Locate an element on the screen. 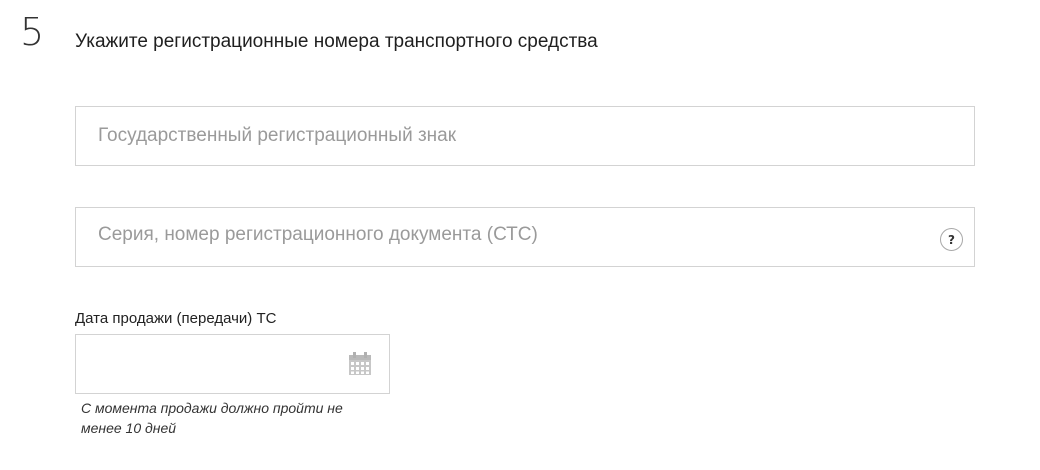  registration-doc-field: ? is located at coordinates (525, 237).